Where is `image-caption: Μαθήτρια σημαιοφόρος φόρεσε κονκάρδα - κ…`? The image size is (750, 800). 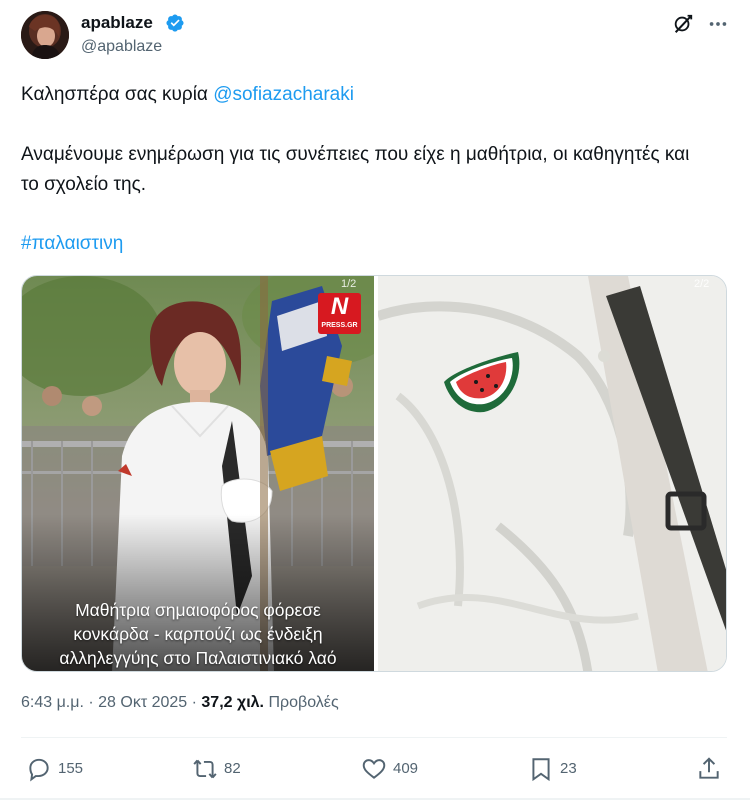 image-caption: Μαθήτρια σημαιοφόρος φόρεσε κονκάρδα - κ… is located at coordinates (198, 634).